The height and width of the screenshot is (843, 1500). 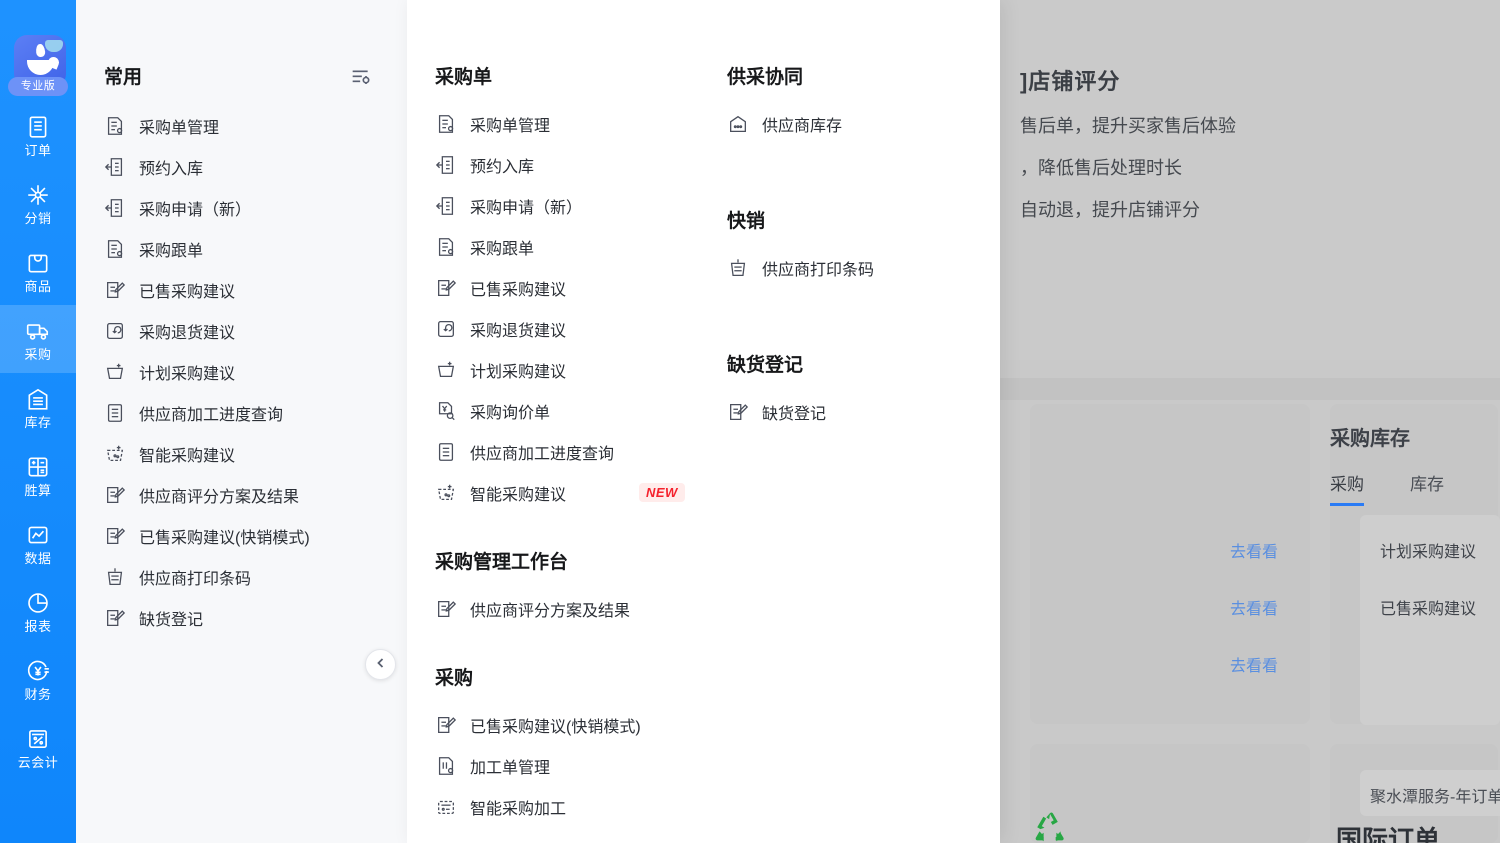 I want to click on sidebar-label-inventory: 库存, so click(x=38, y=422).